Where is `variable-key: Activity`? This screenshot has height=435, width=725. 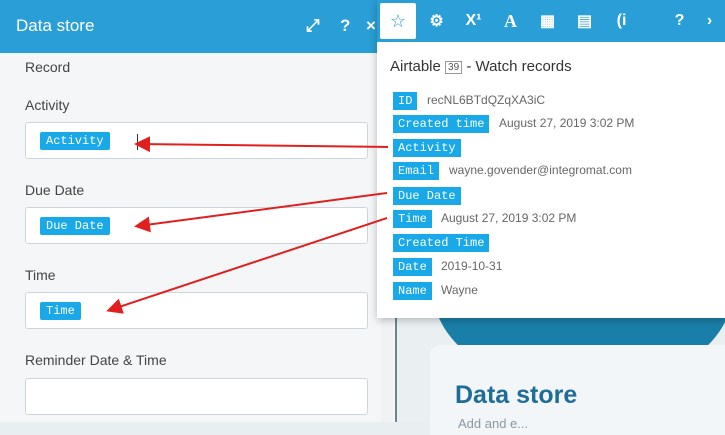
variable-key: Activity is located at coordinates (427, 148).